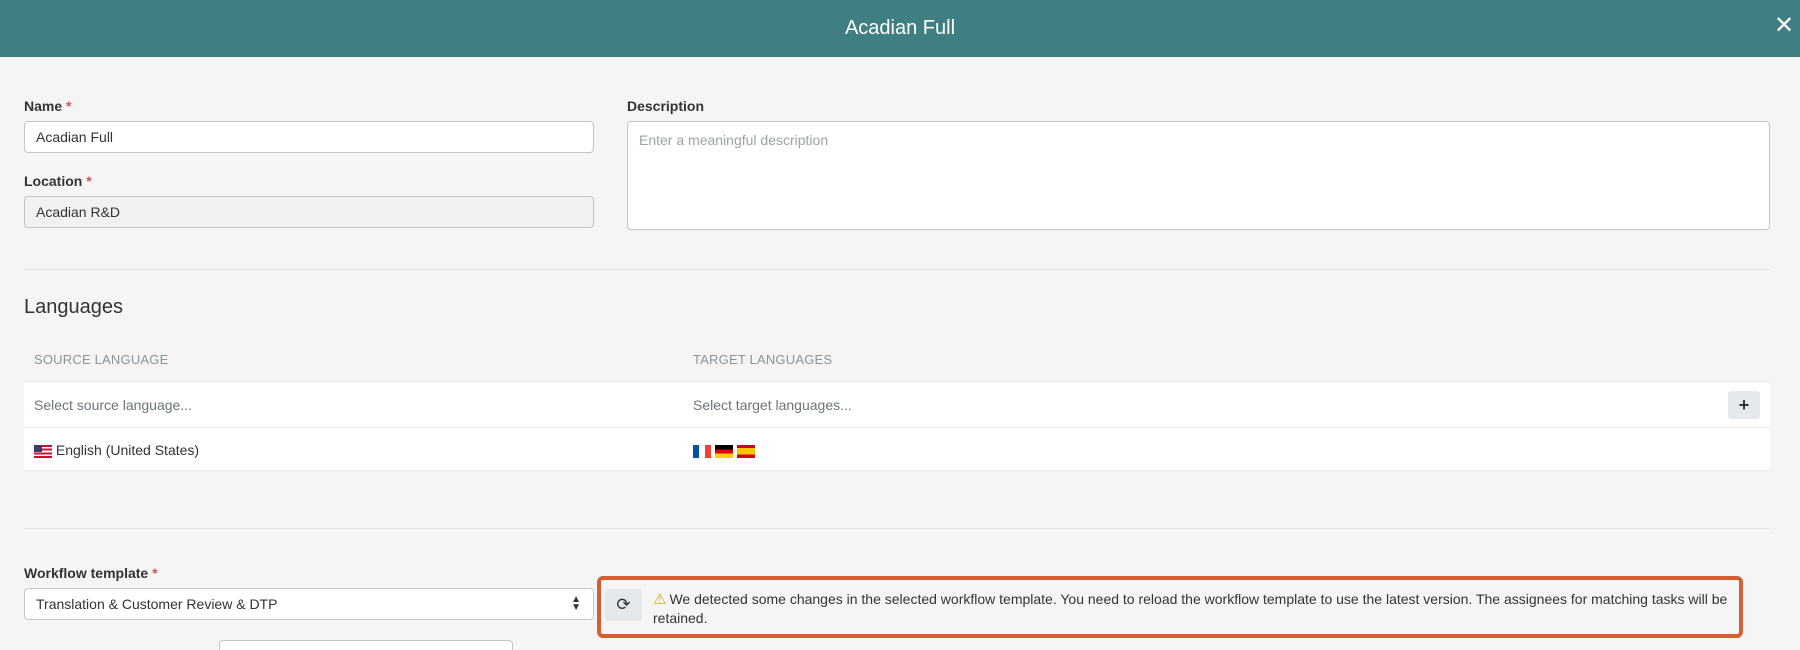  I want to click on description-label-text: Description, so click(666, 106).